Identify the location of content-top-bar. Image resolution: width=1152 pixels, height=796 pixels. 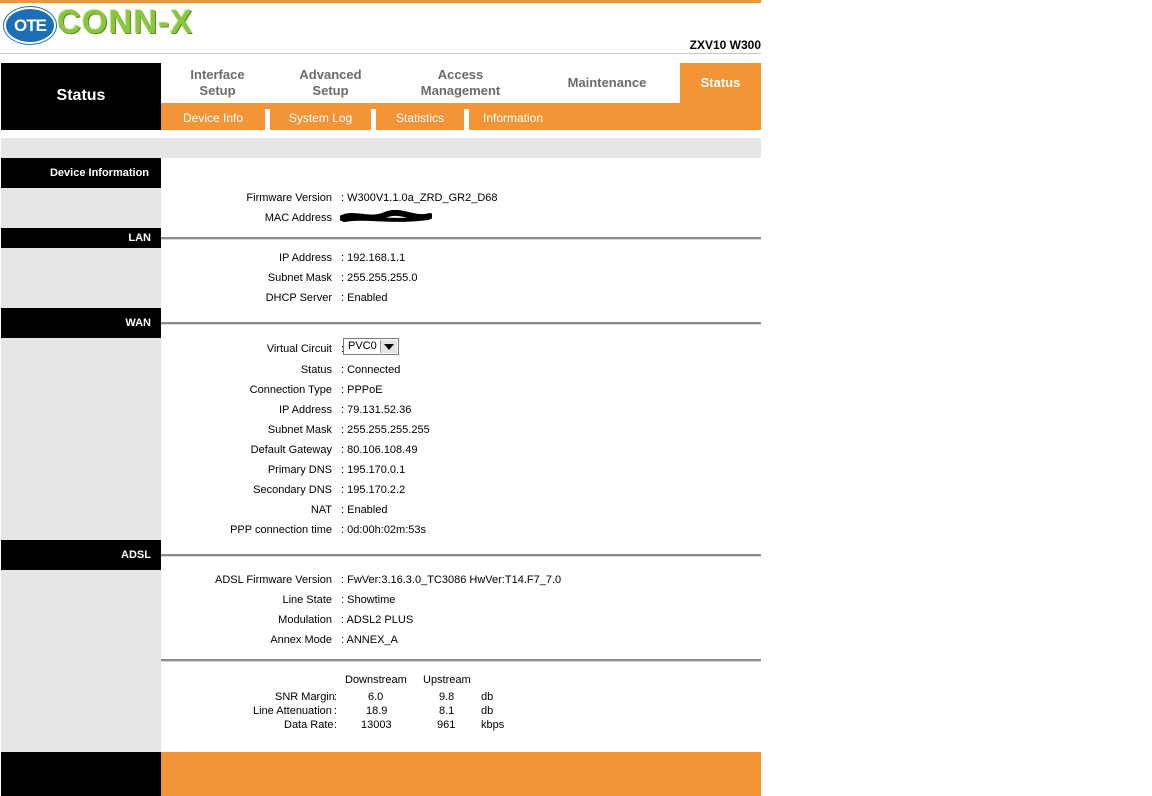
(381, 148).